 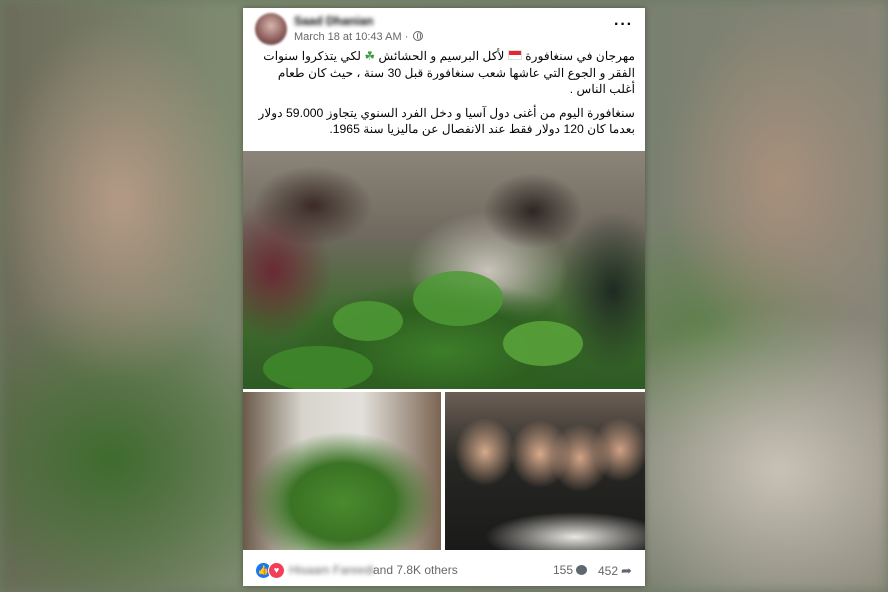 I want to click on comment-count-value: 155, so click(x=563, y=570).